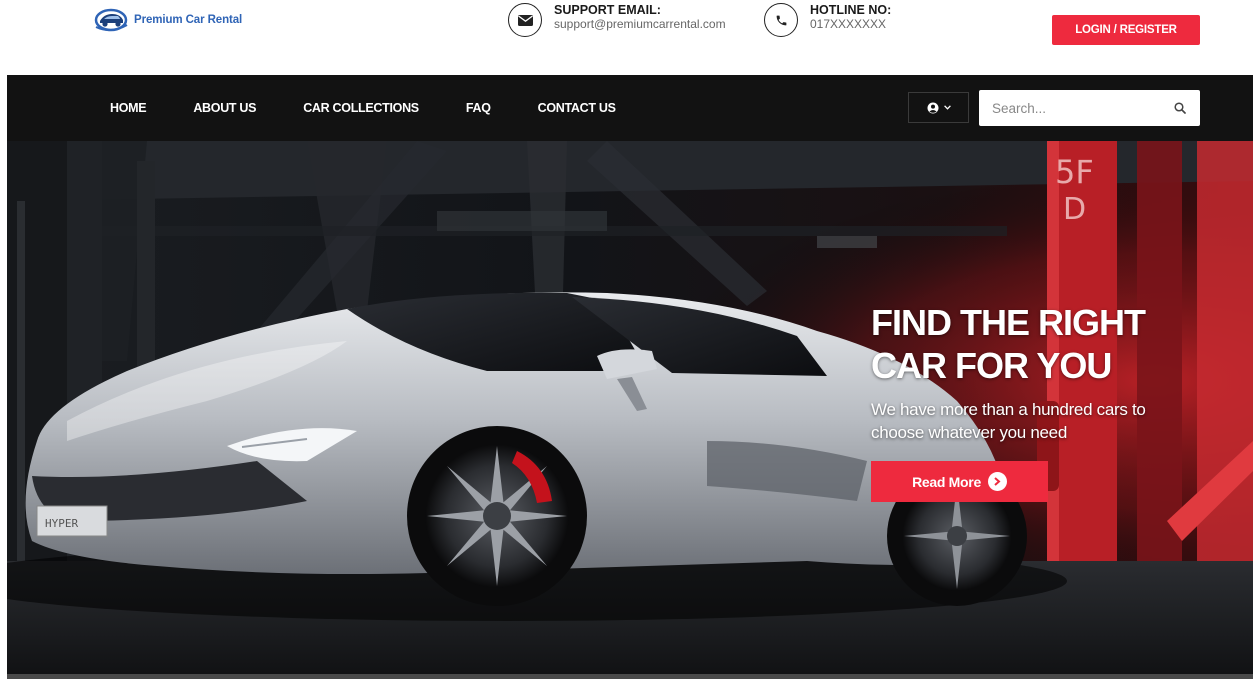 The width and height of the screenshot is (1253, 679). What do you see at coordinates (1051, 344) in the screenshot?
I see `hero-title: FIND THE RIGHT CAR FOR YOU` at bounding box center [1051, 344].